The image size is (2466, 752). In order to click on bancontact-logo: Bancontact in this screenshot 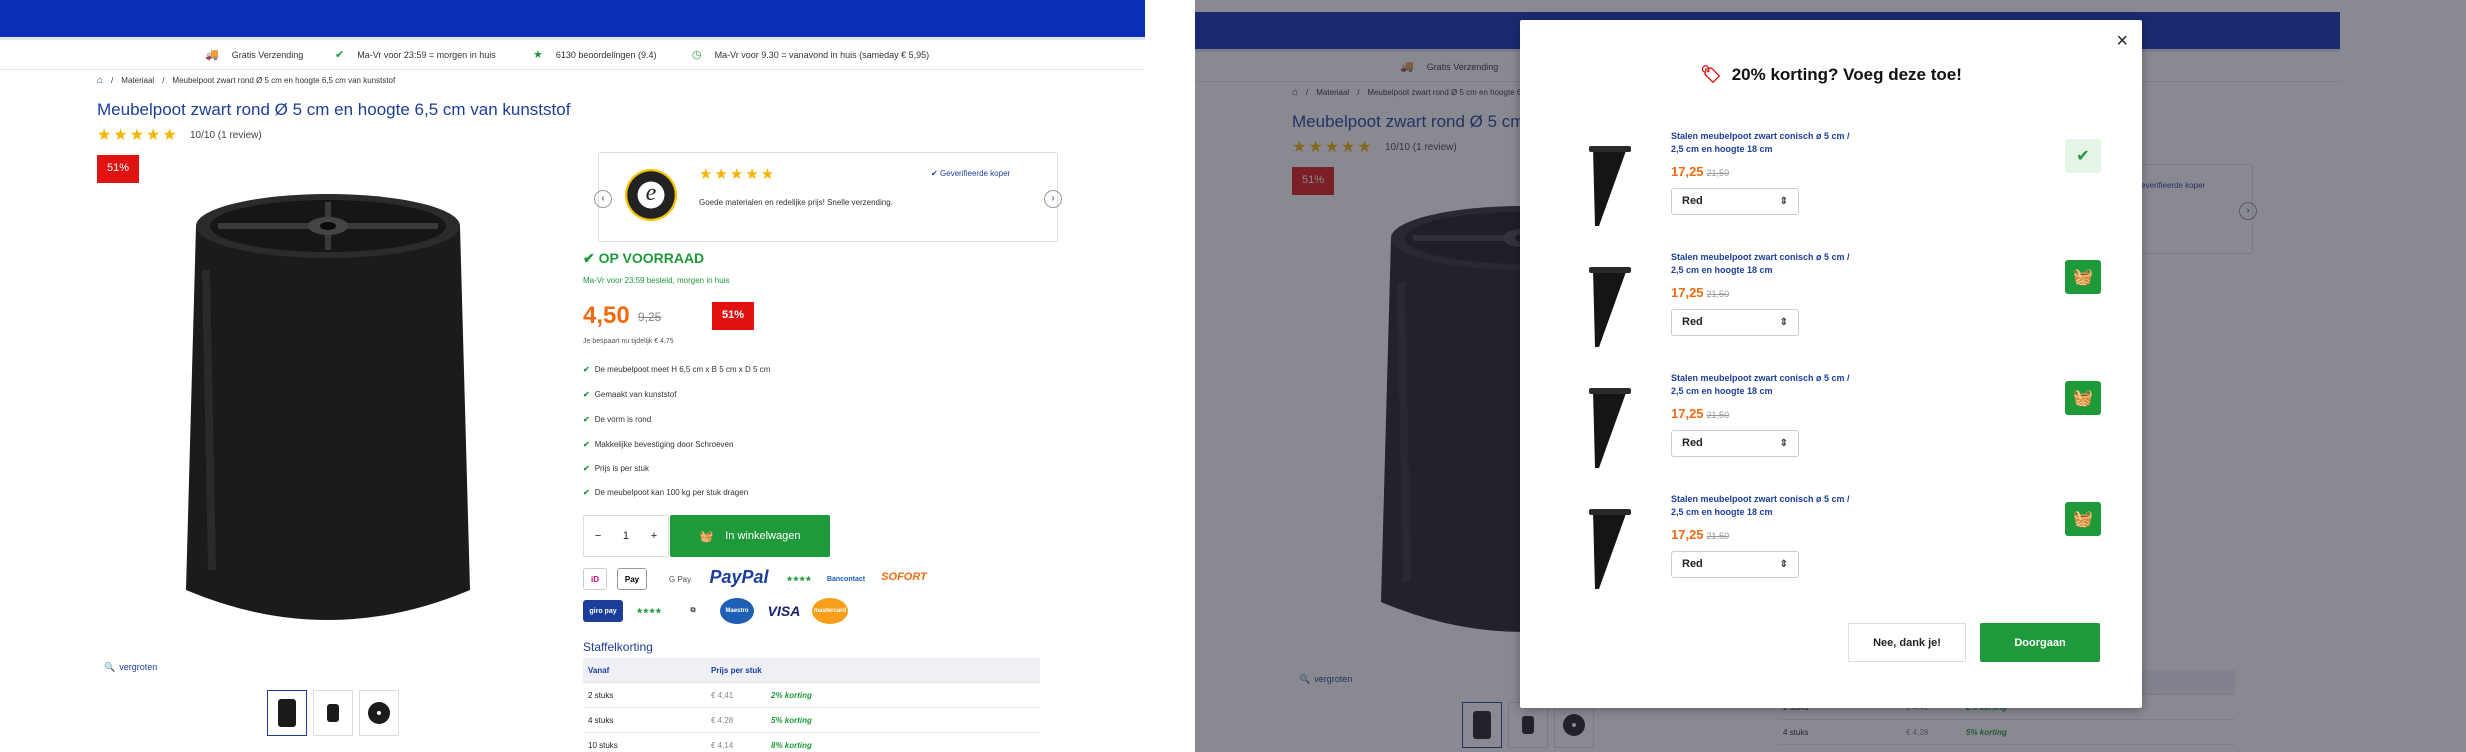, I will do `click(846, 579)`.